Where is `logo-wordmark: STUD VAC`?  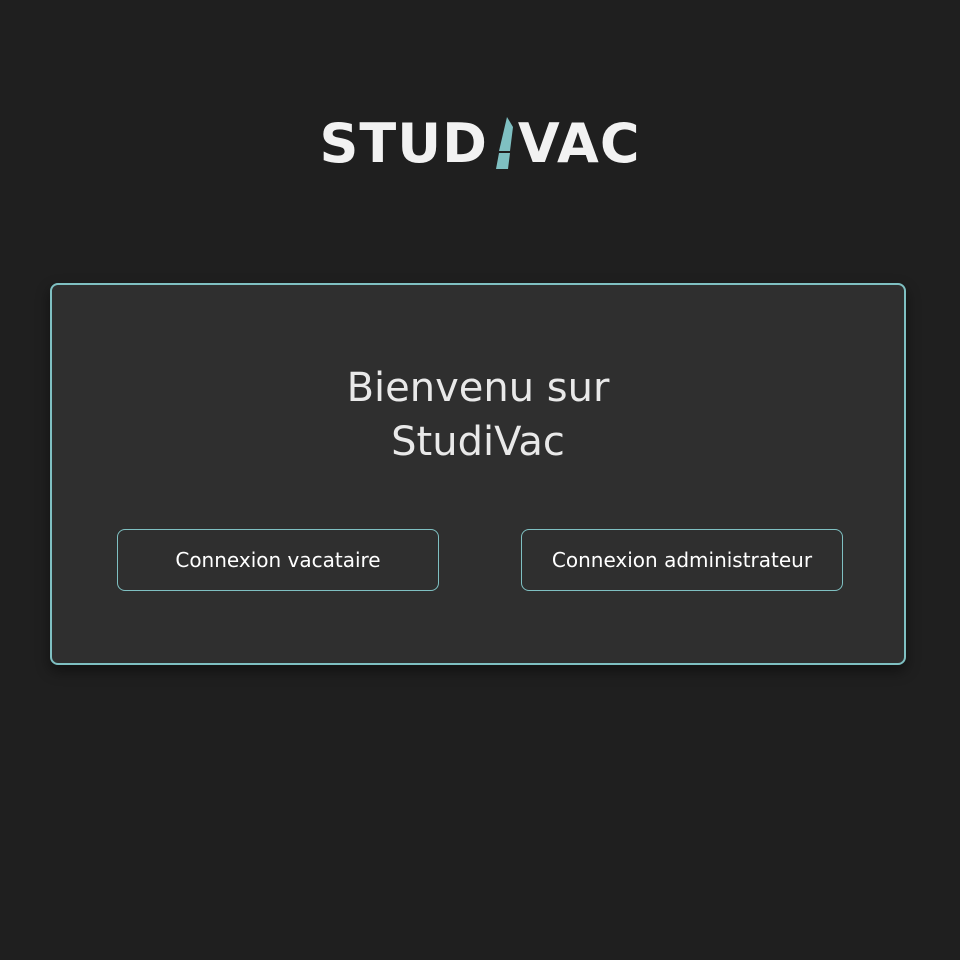 logo-wordmark: STUD VAC is located at coordinates (480, 144).